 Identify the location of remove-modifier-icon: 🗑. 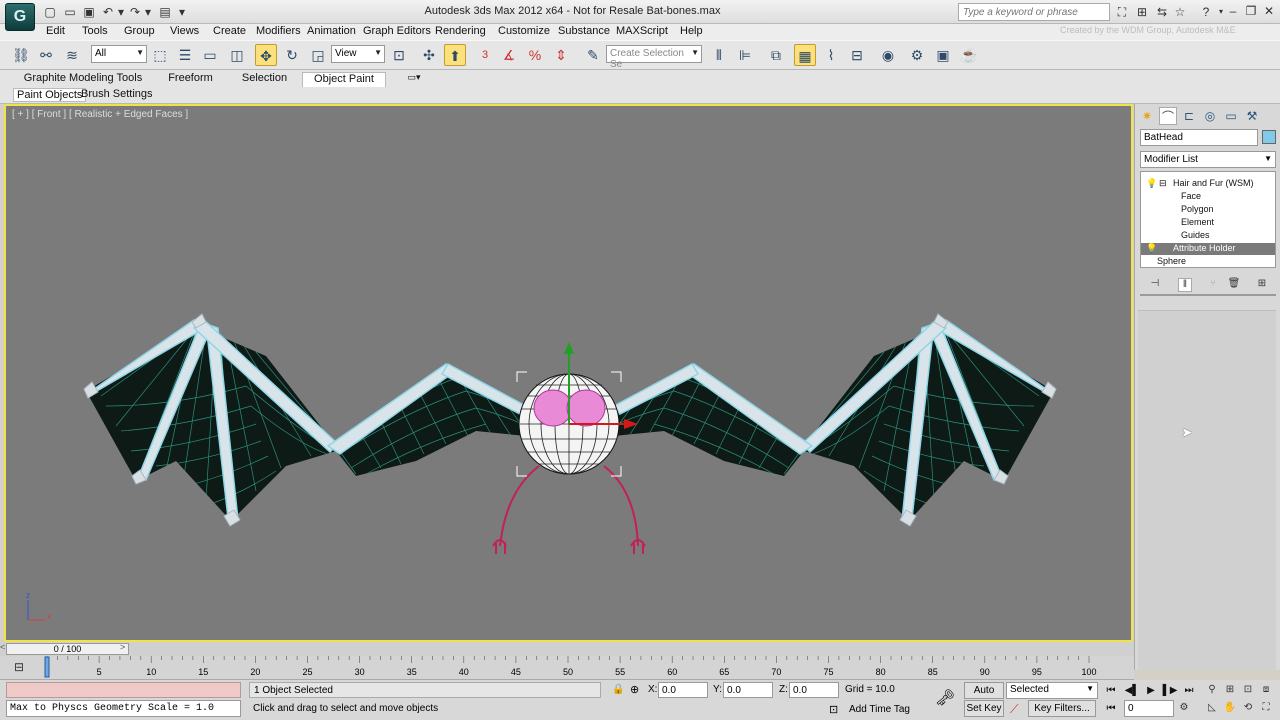
(1234, 285).